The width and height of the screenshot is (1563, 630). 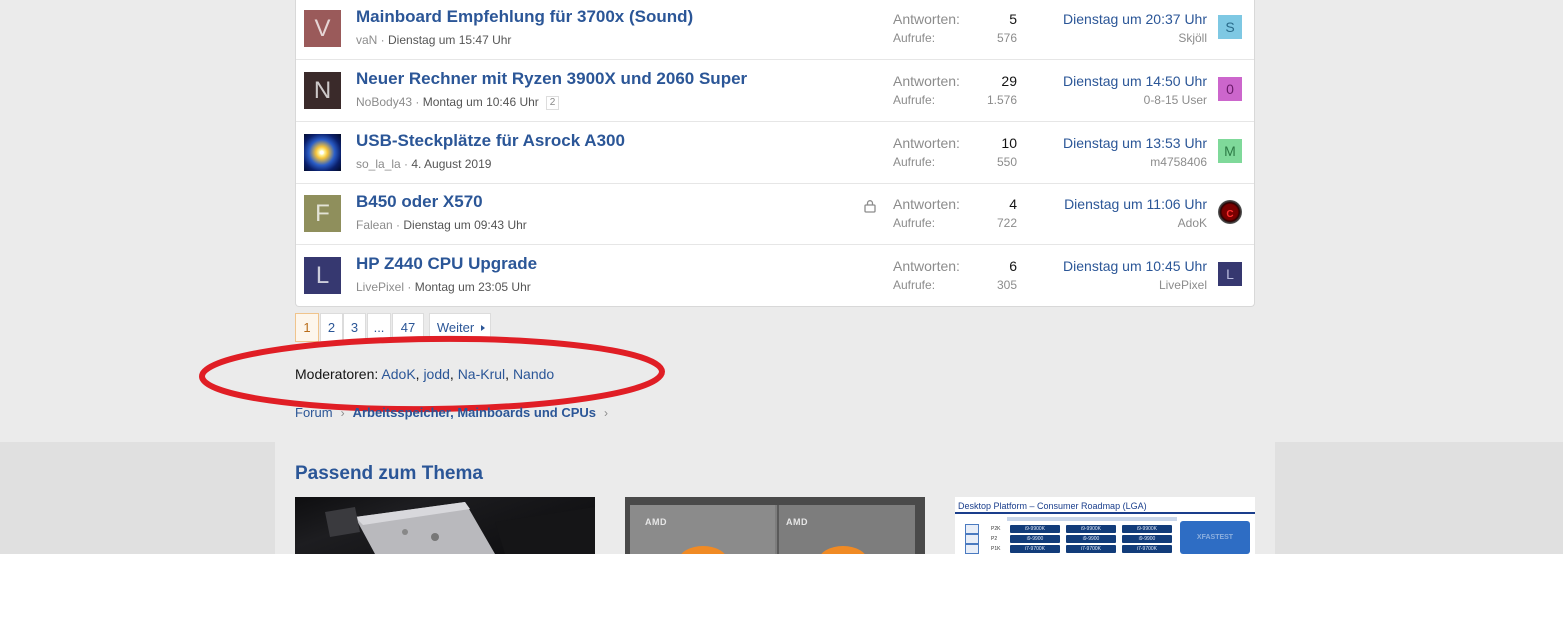 What do you see at coordinates (996, 549) in the screenshot?
I see `roadmap-row-label: P1K` at bounding box center [996, 549].